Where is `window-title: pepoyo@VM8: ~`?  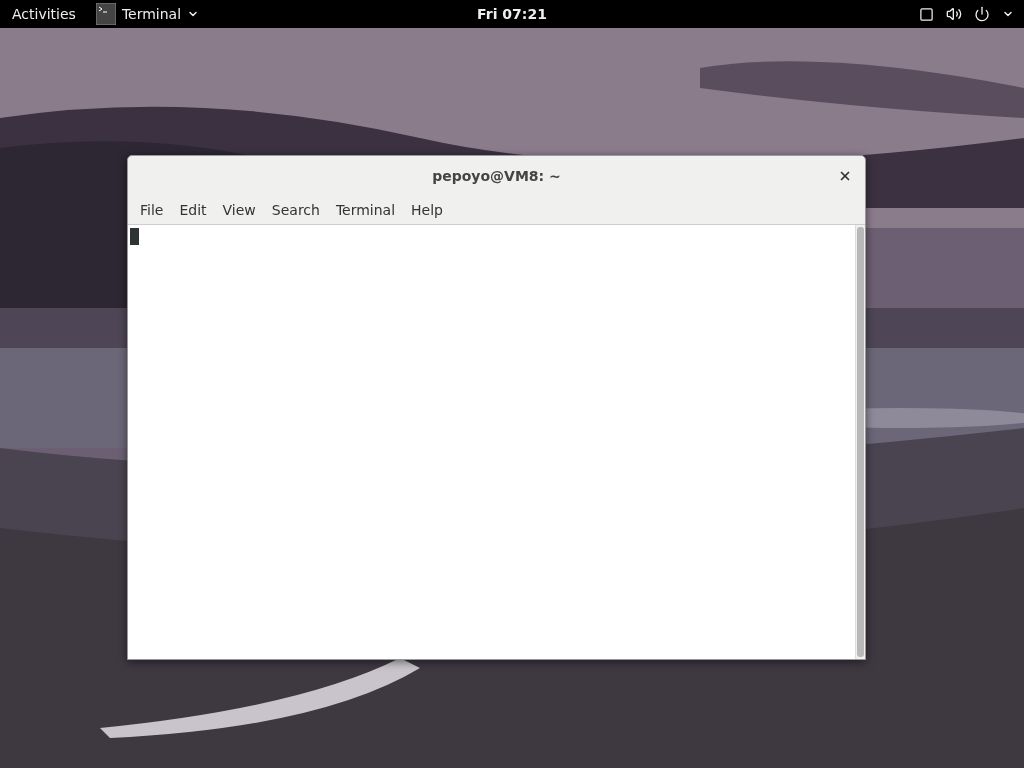
window-title: pepoyo@VM8: ~ is located at coordinates (496, 176).